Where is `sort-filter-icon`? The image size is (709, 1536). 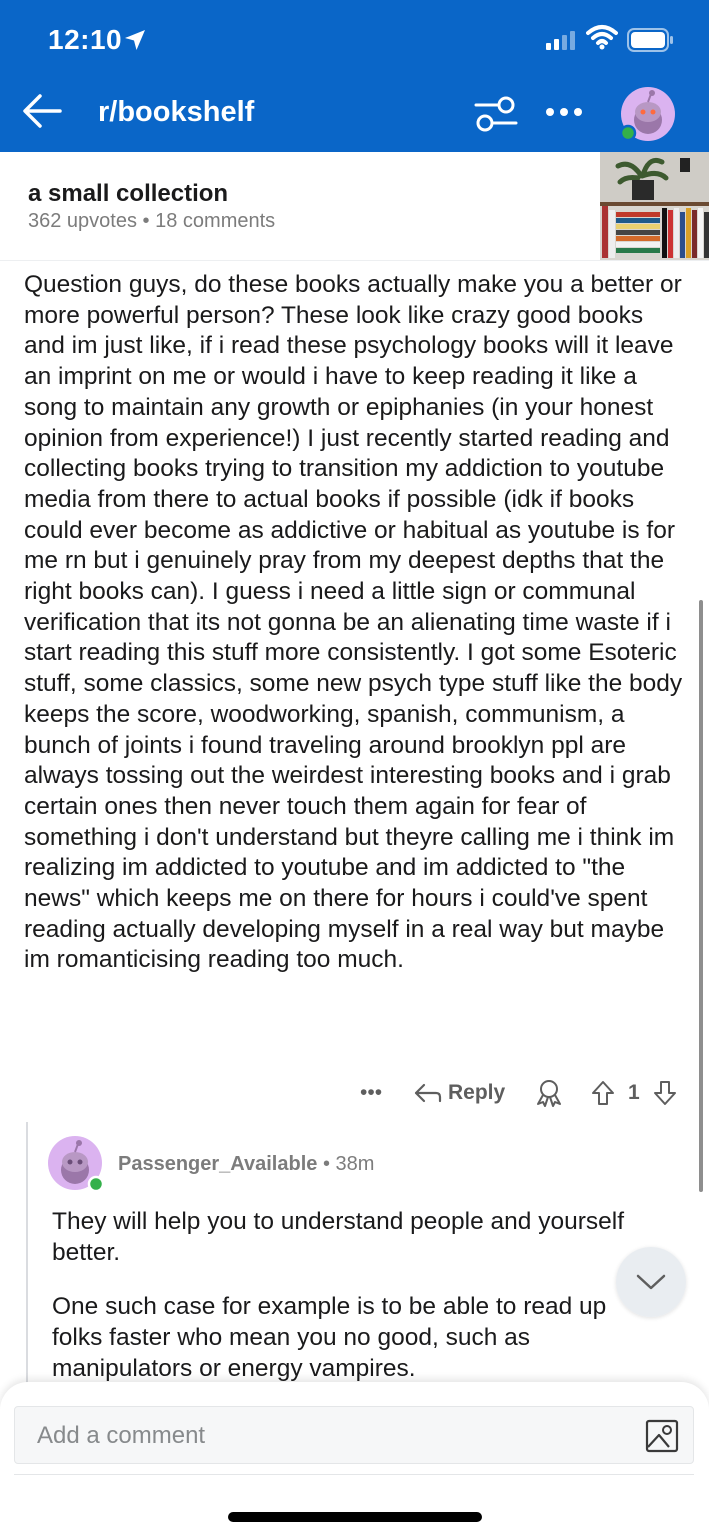
sort-filter-icon is located at coordinates (496, 114).